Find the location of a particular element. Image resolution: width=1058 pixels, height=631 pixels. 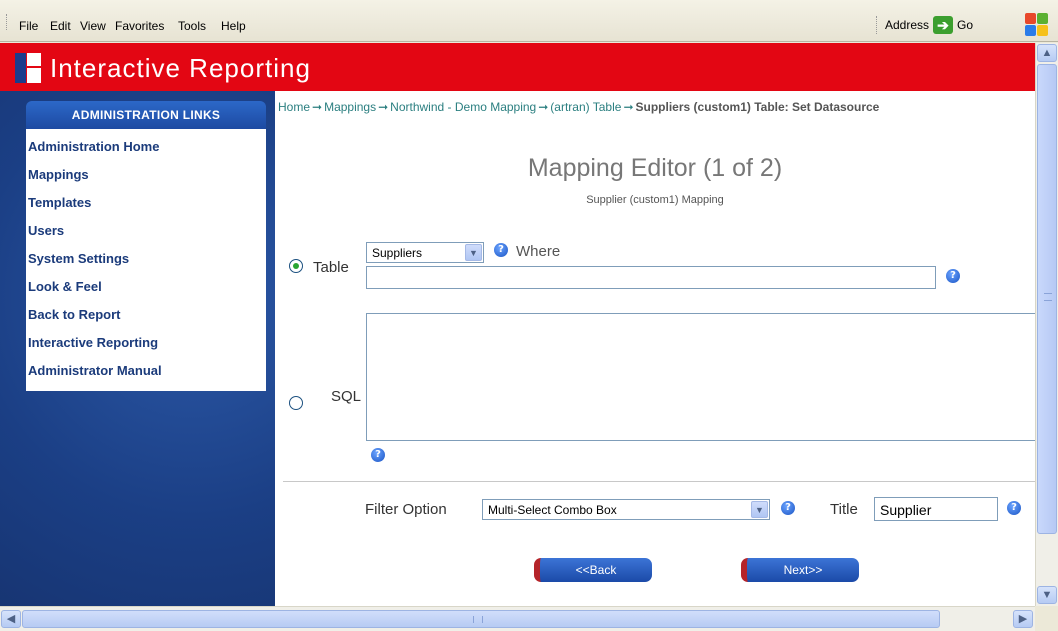

horizontal-scrollbar: ◀ ▶ is located at coordinates (517, 618).